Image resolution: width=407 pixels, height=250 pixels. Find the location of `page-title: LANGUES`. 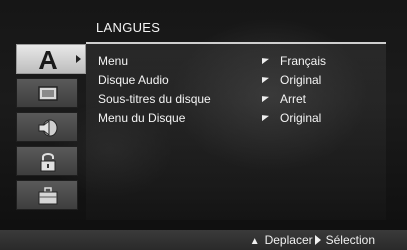

page-title: LANGUES is located at coordinates (128, 27).